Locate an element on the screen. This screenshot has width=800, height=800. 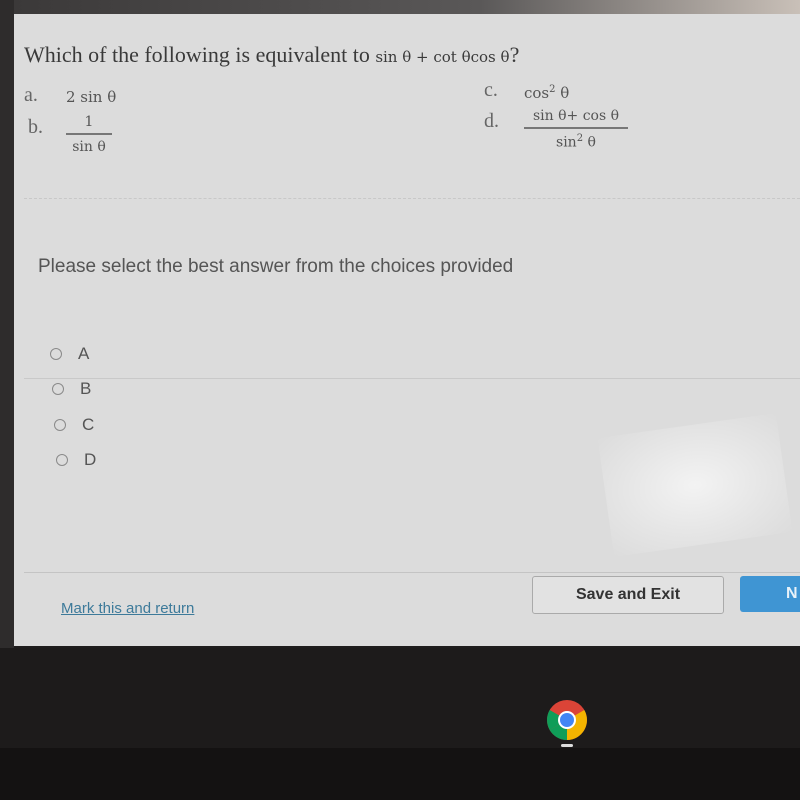
option-b: B is located at coordinates (71, 389).